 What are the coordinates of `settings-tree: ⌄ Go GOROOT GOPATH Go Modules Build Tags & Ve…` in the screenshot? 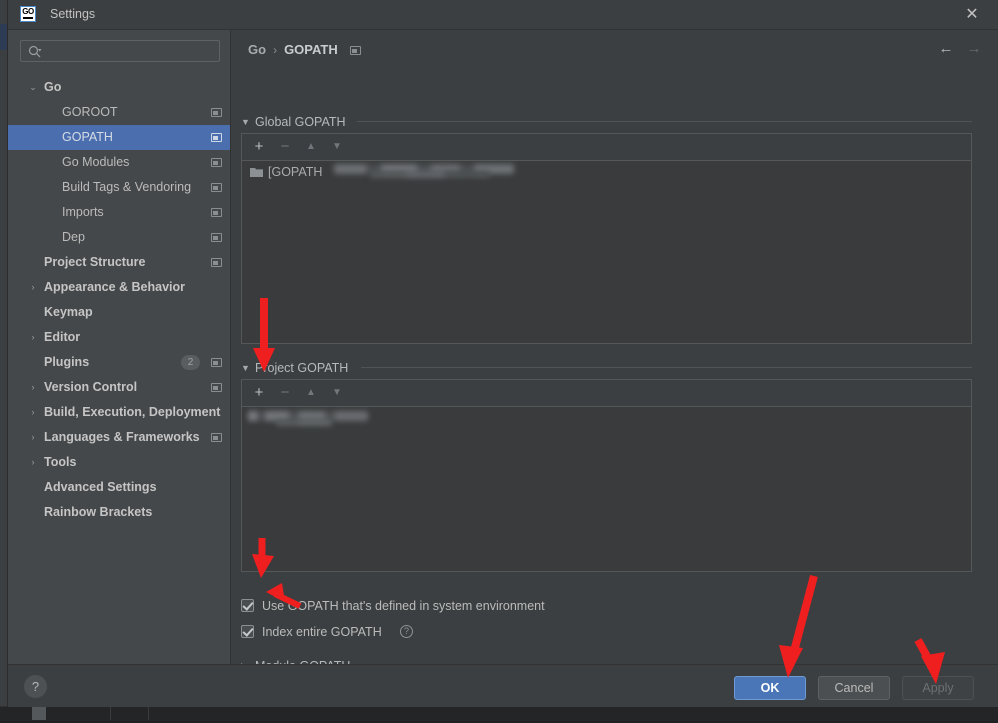 It's located at (119, 300).